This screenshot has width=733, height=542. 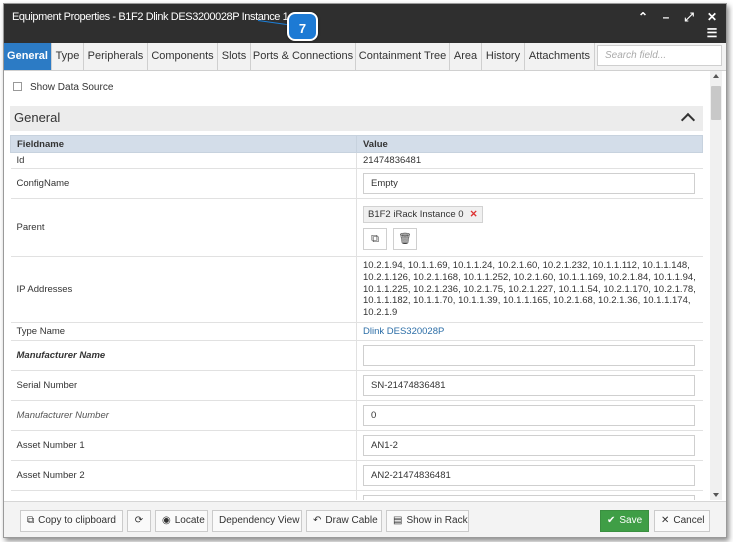 I want to click on tab-ports-connections: Ports & Connections, so click(x=303, y=56).